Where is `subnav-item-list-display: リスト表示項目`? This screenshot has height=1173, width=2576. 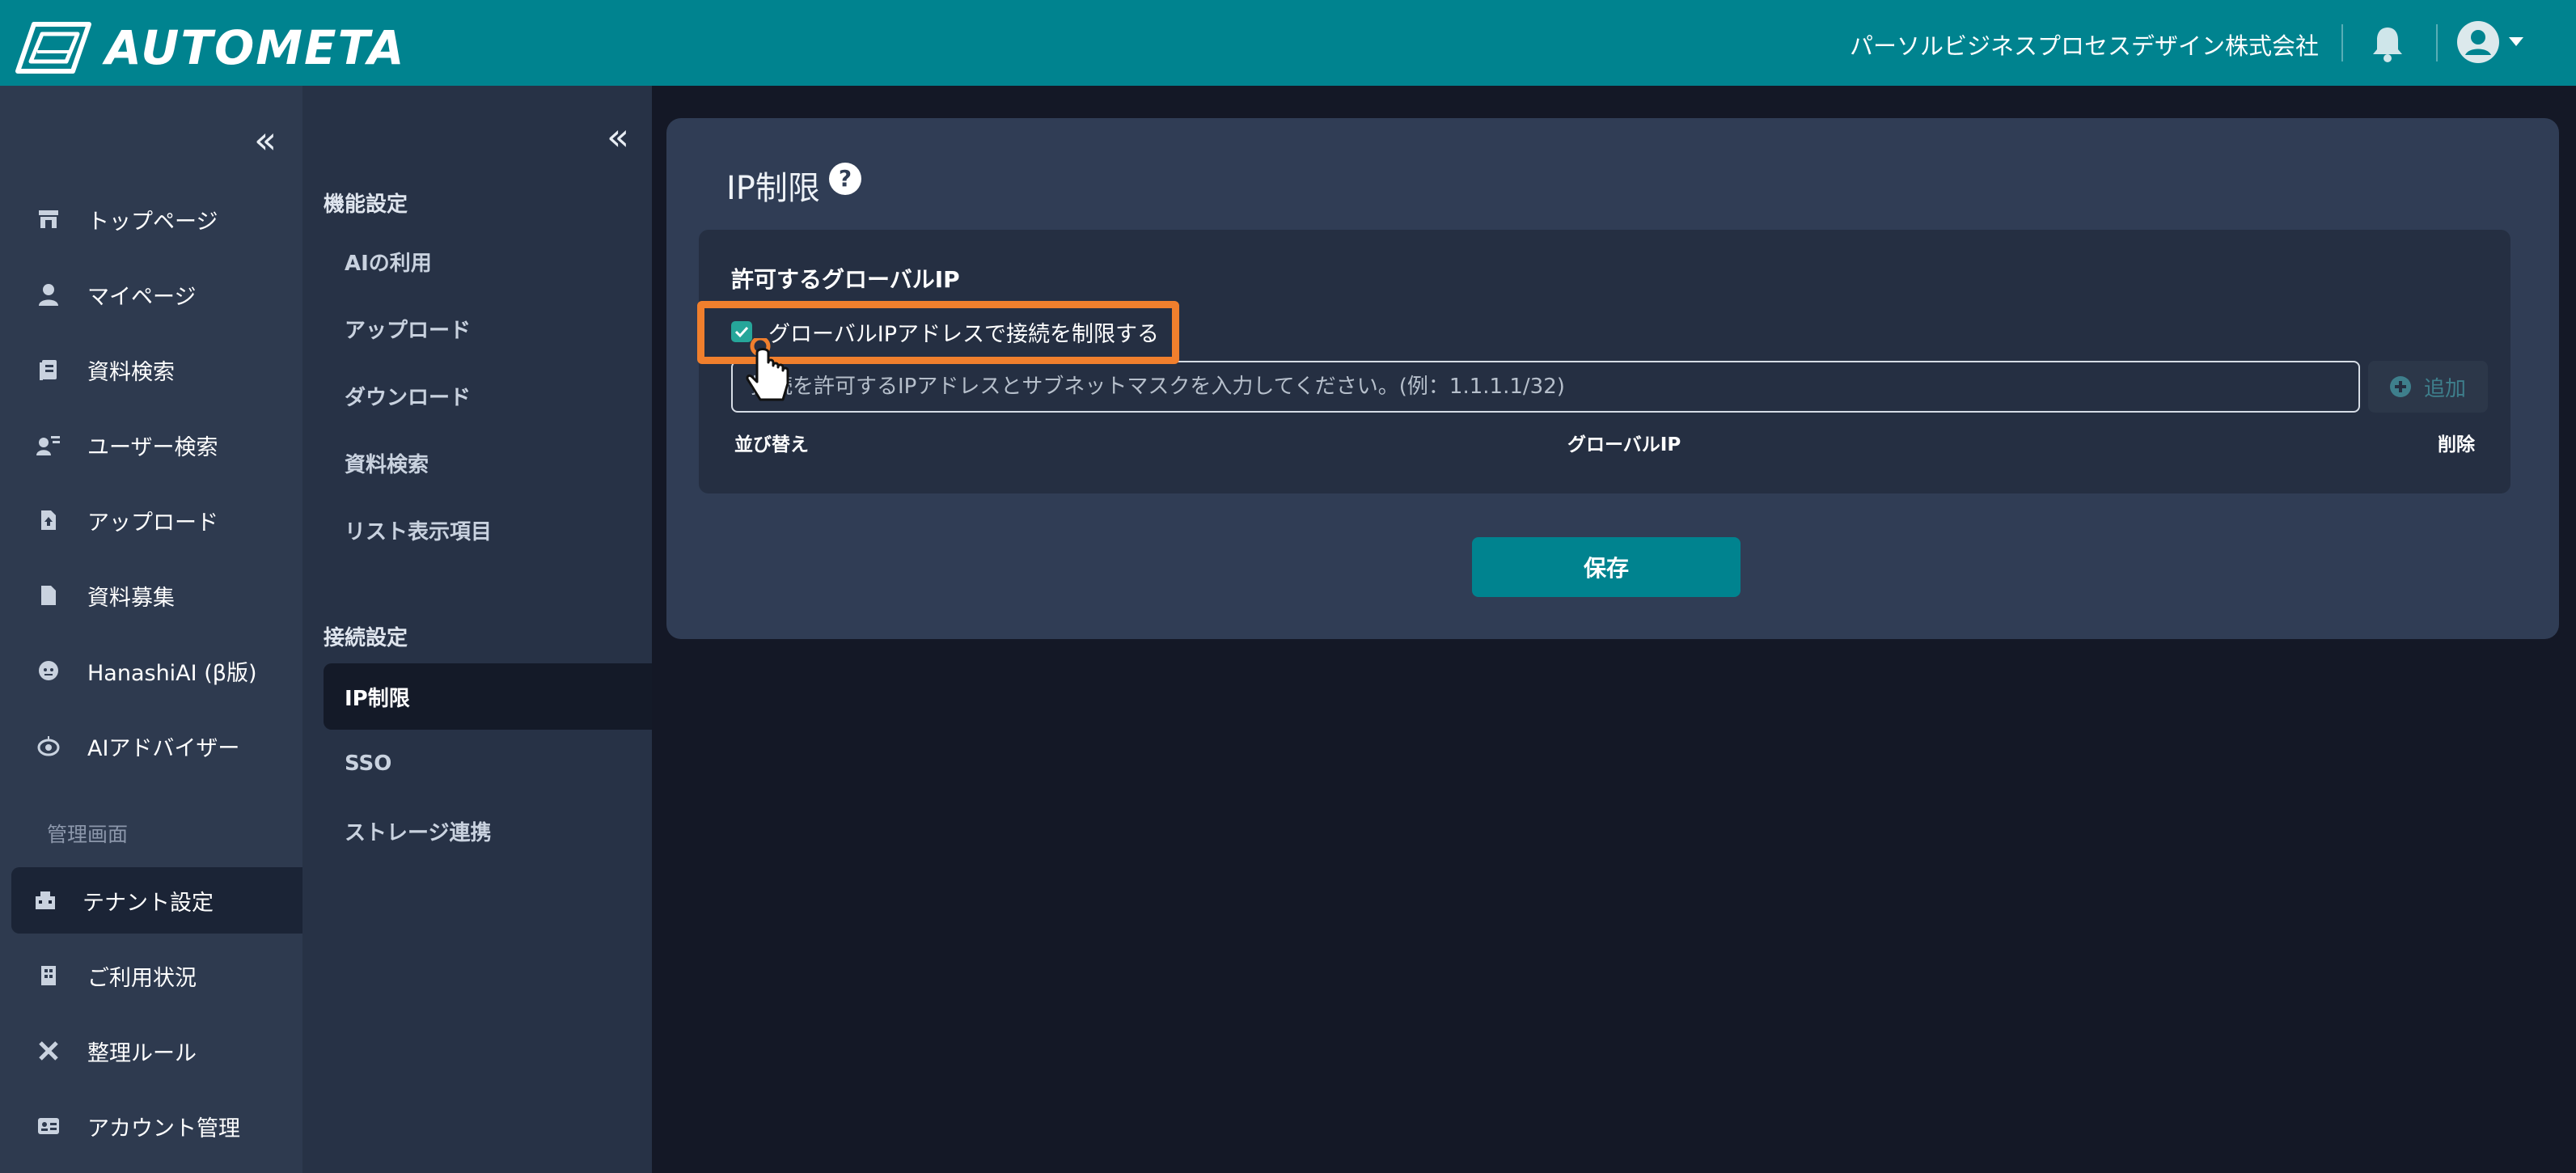 subnav-item-list-display: リスト表示項目 is located at coordinates (488, 530).